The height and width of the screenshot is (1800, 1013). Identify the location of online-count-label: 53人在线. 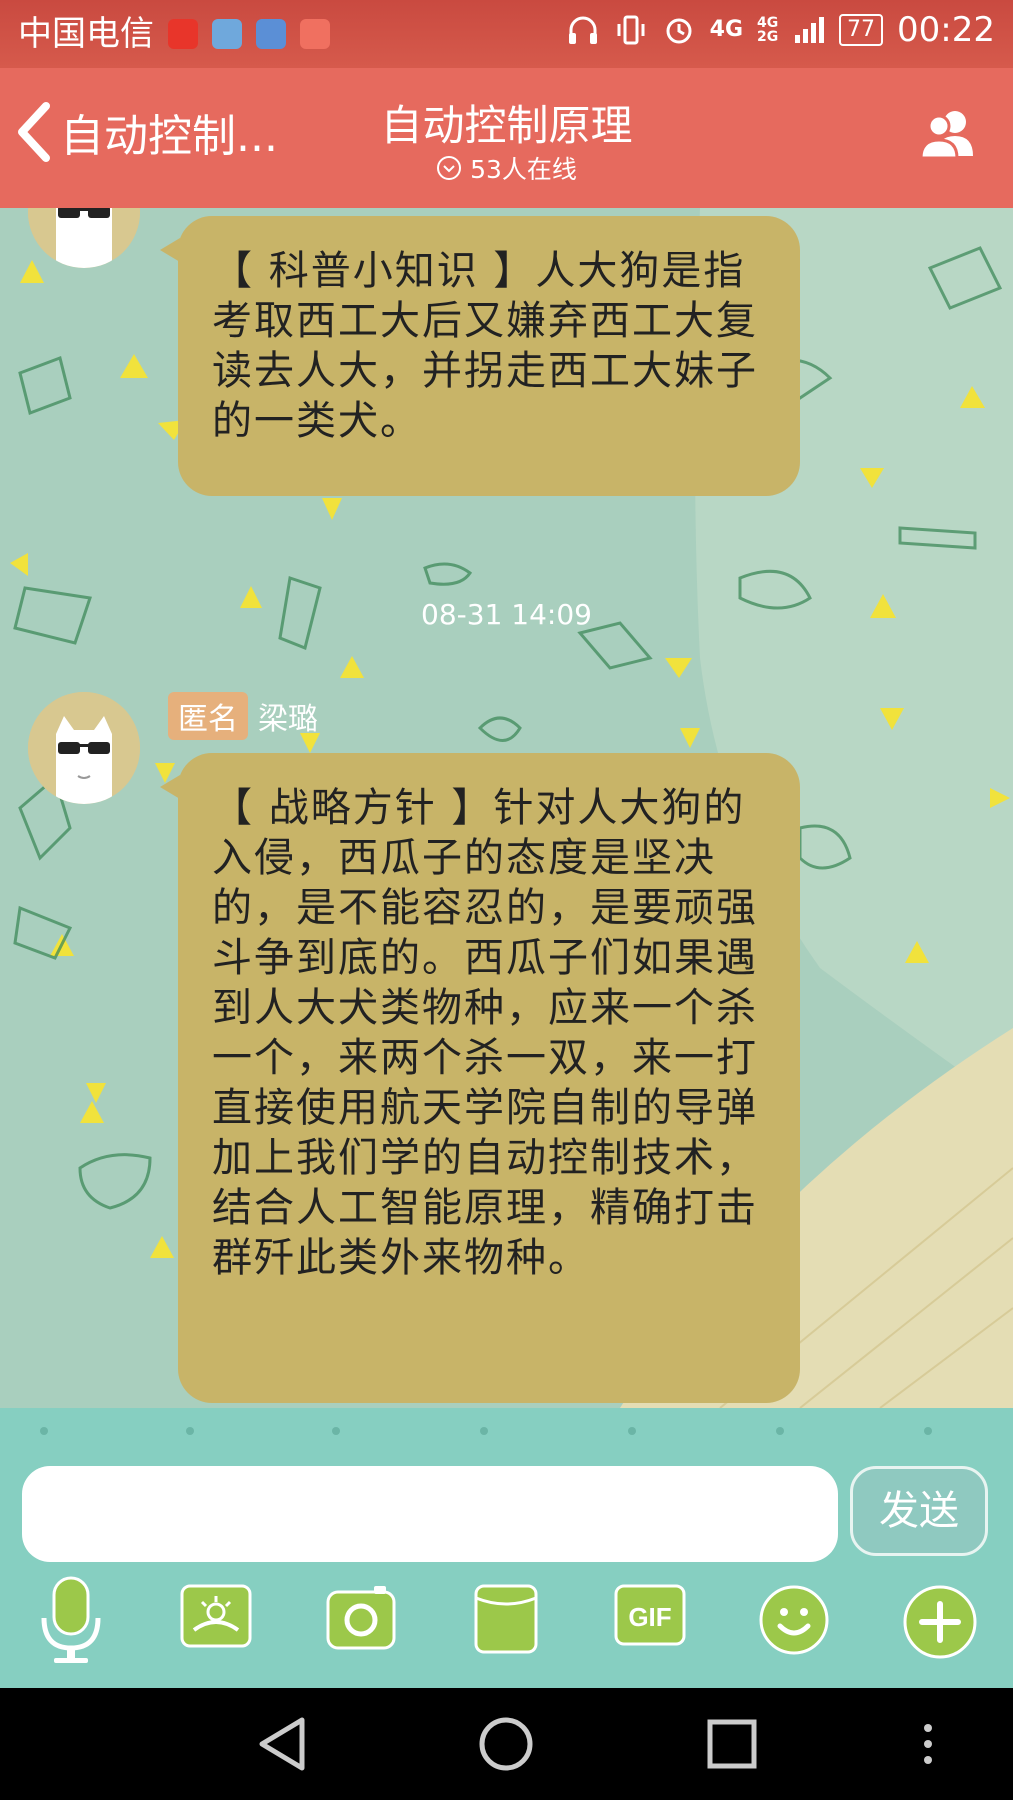
(523, 169).